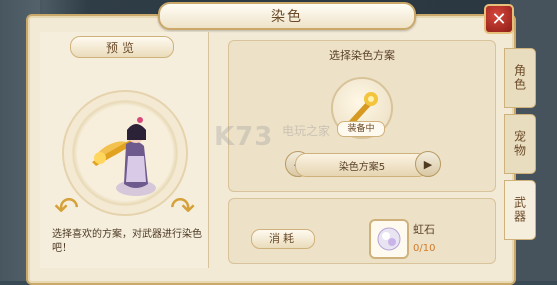  I want to click on rotate-left-button: ↶, so click(67, 208).